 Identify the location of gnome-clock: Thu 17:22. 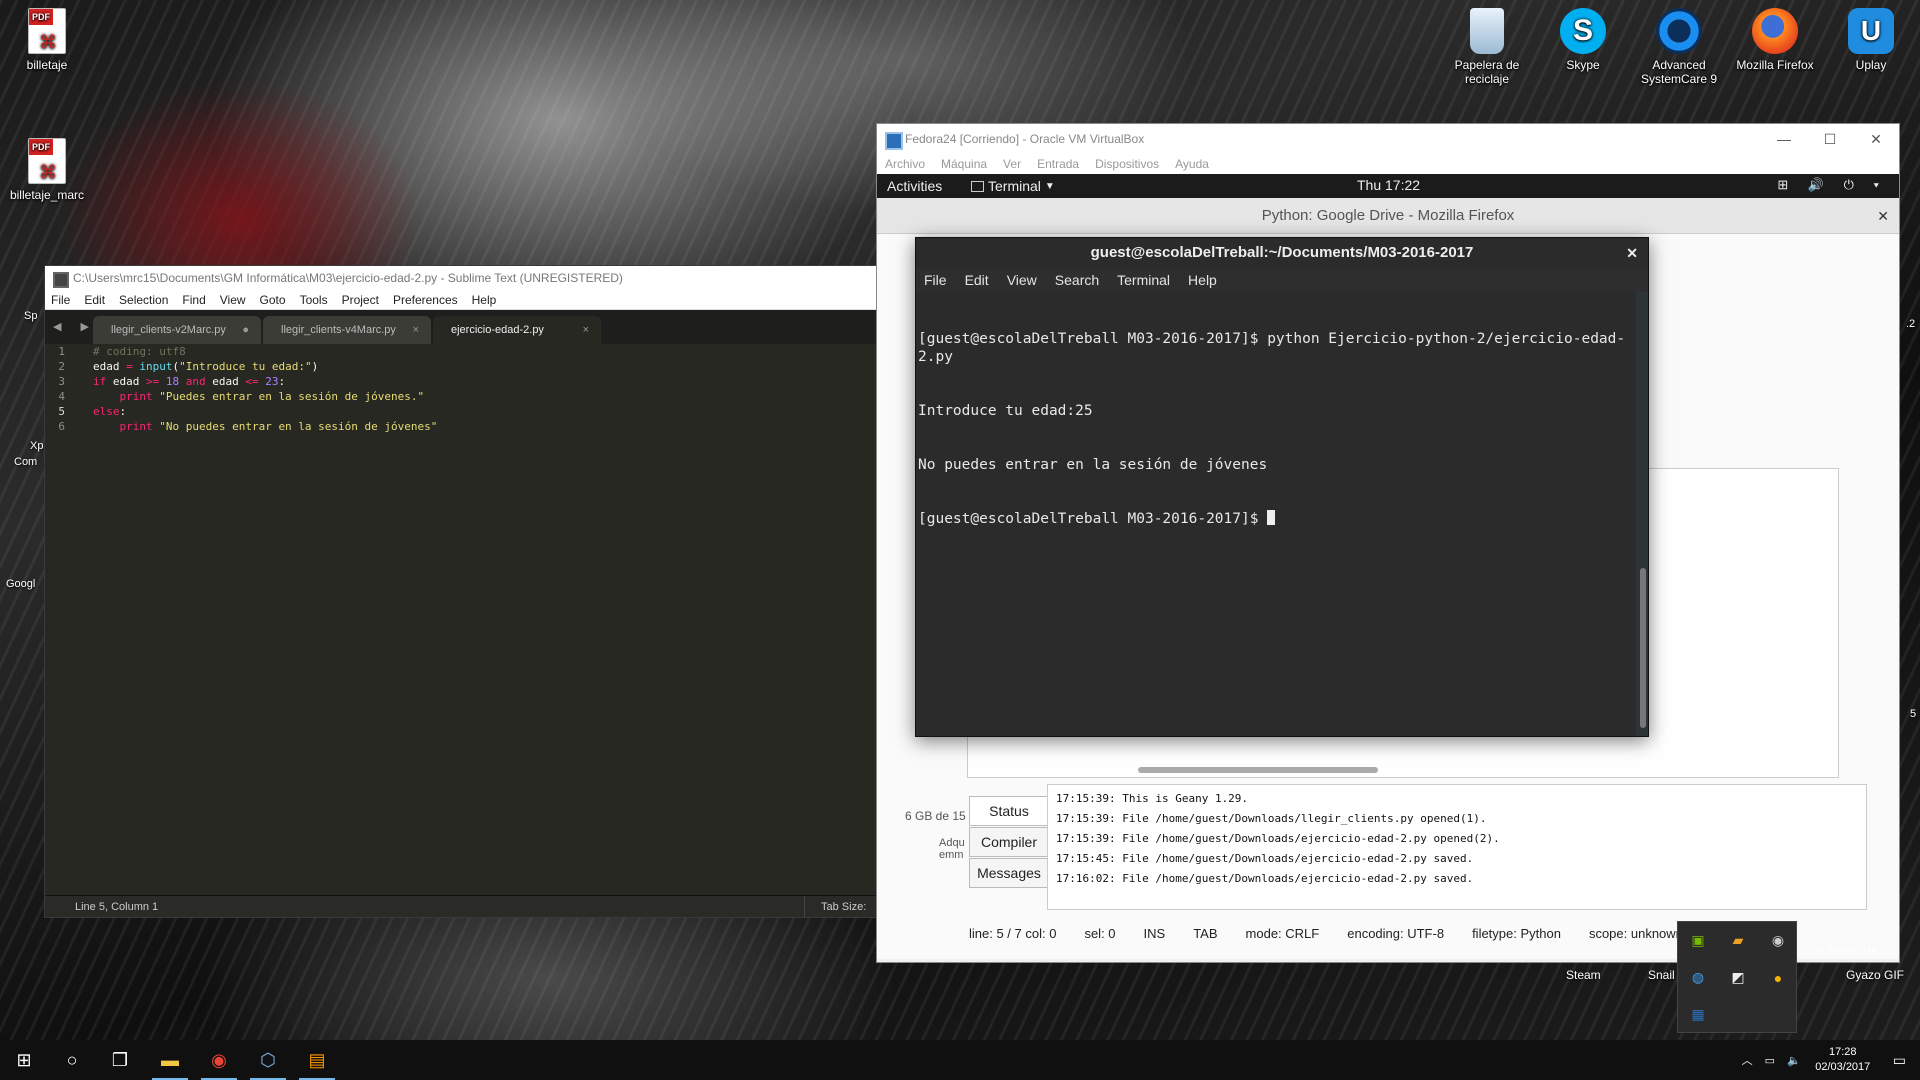
(1388, 185).